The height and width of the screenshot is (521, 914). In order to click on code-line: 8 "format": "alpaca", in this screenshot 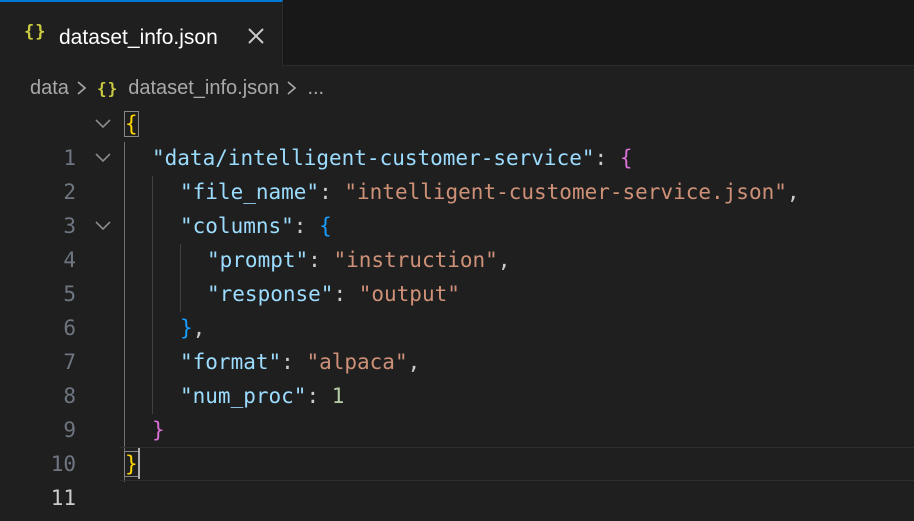, I will do `click(457, 376)`.